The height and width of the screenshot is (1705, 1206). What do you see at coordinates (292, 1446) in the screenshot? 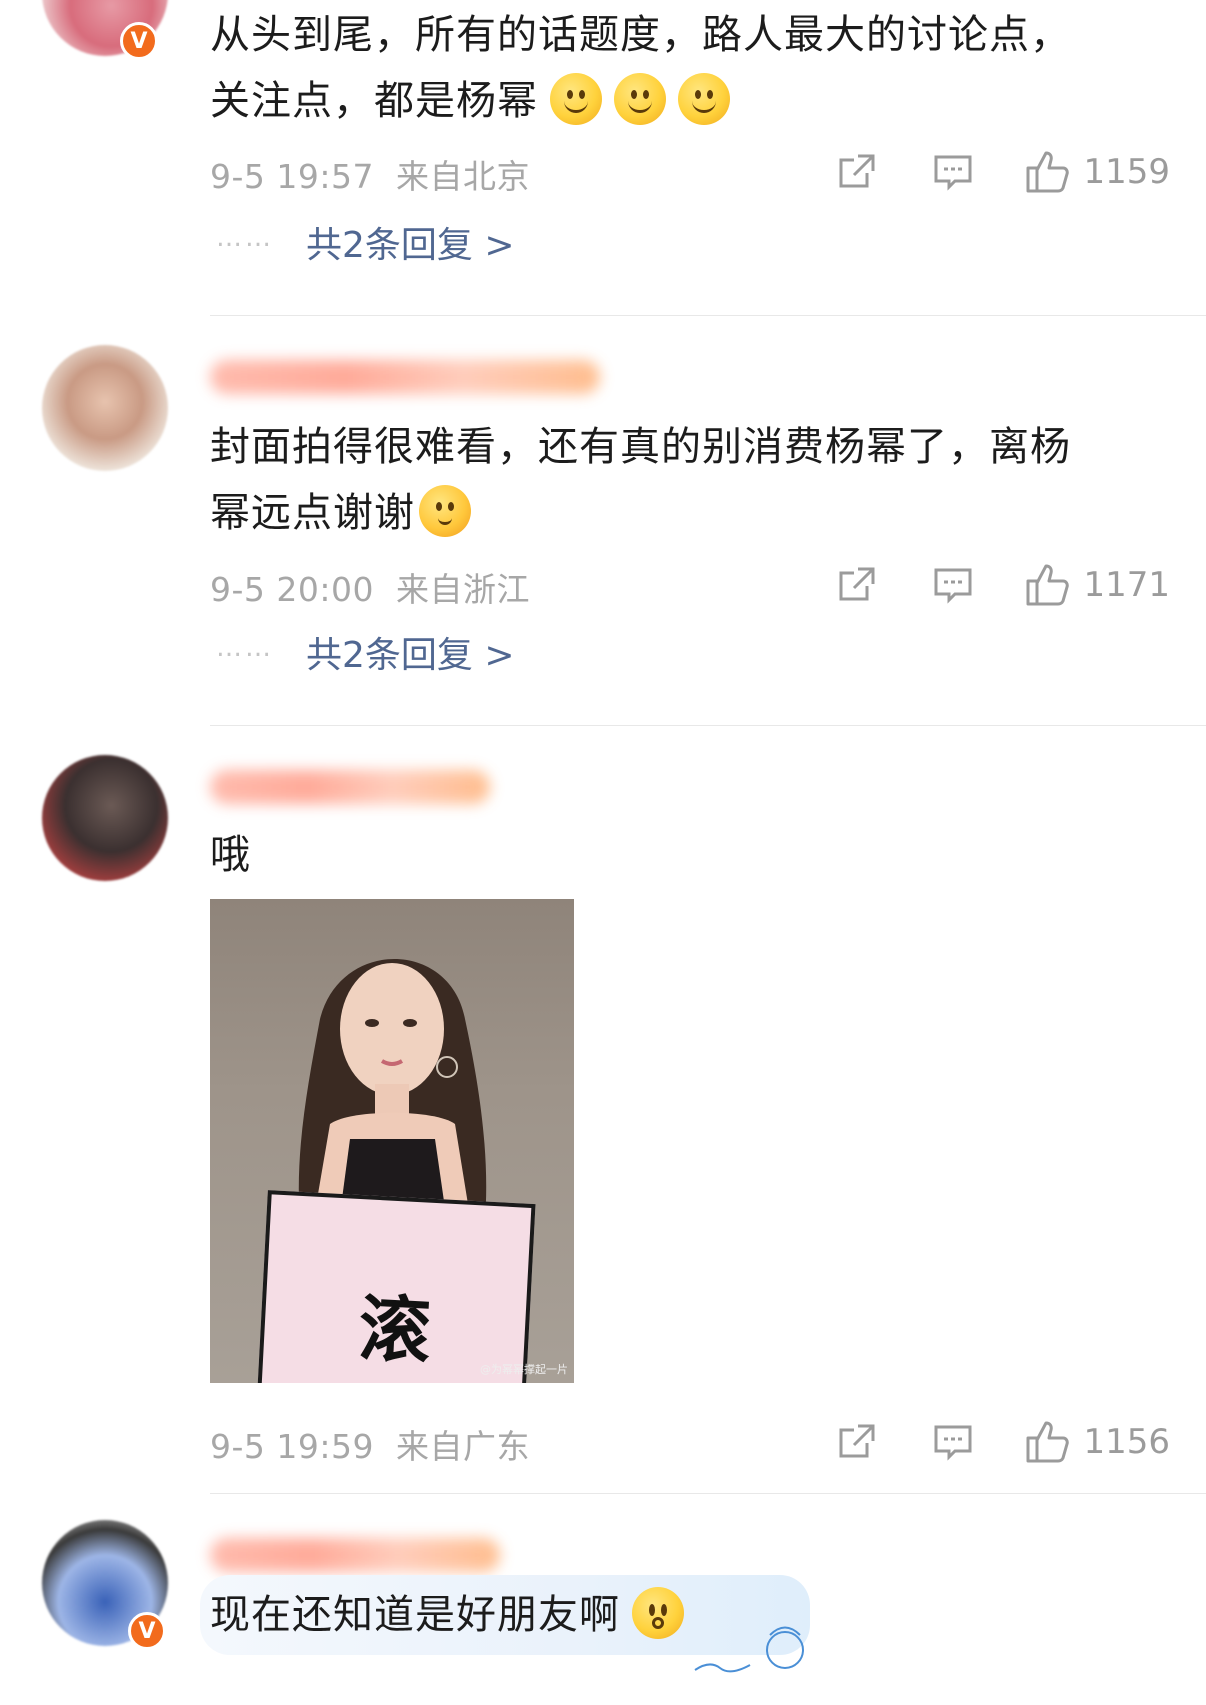
I see `comment-date: 9-5 19:59` at bounding box center [292, 1446].